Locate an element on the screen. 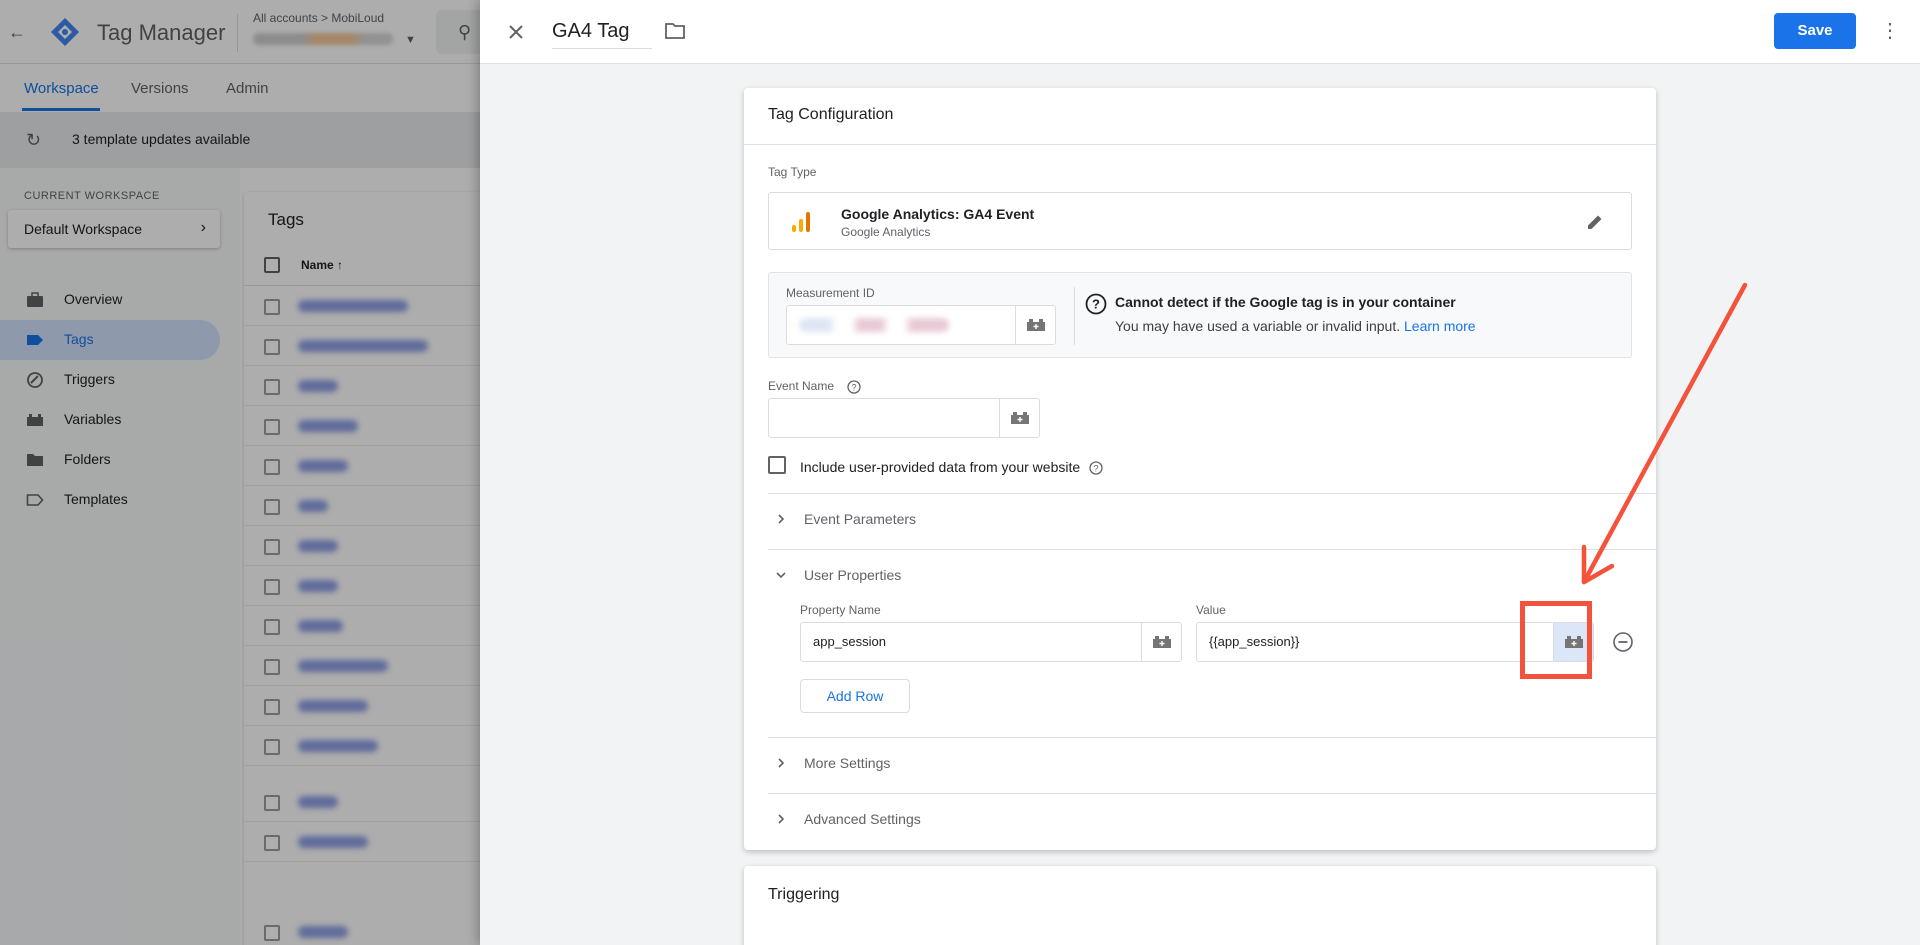 This screenshot has width=1920, height=945. triggering-card: Triggering is located at coordinates (1200, 905).